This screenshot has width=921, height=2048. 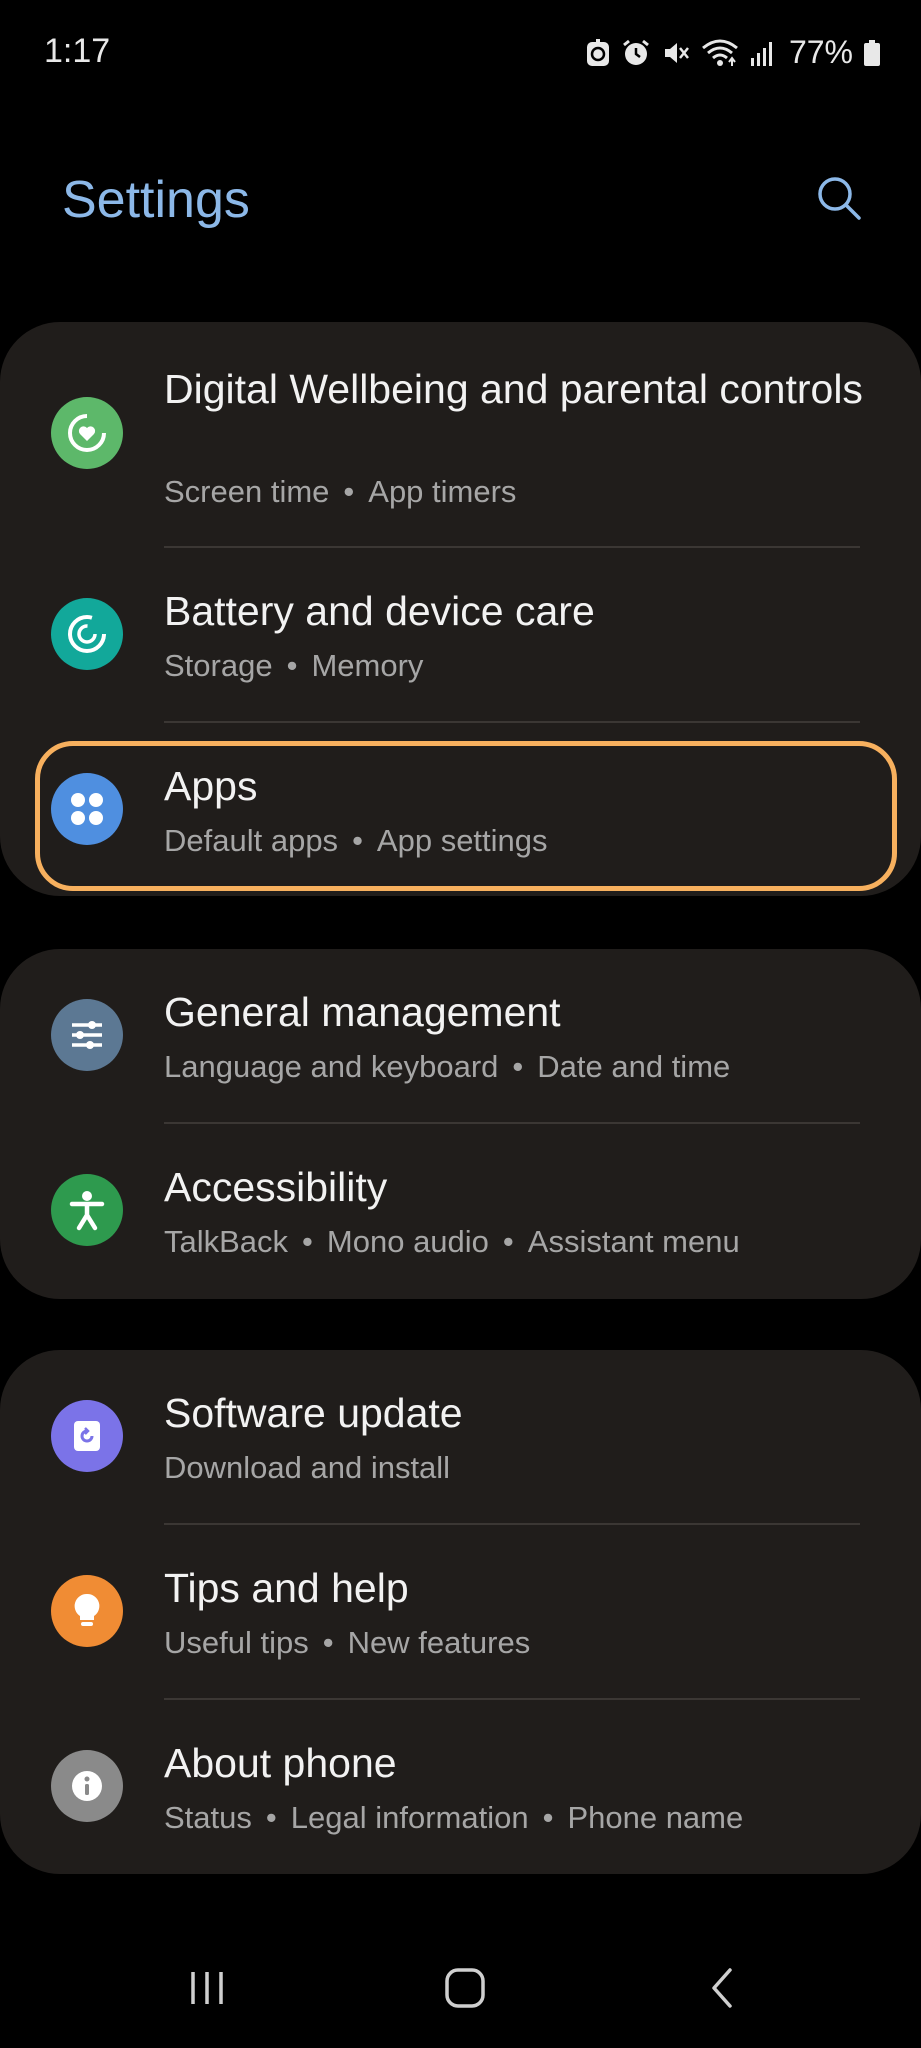 I want to click on wifi-icon, so click(x=720, y=53).